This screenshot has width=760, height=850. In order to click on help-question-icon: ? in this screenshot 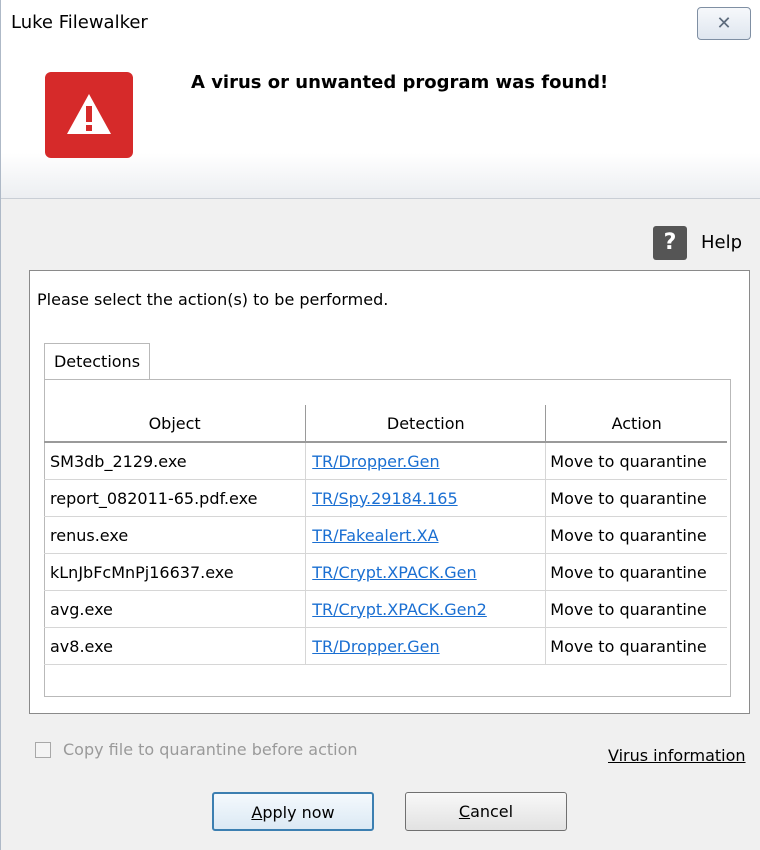, I will do `click(670, 243)`.